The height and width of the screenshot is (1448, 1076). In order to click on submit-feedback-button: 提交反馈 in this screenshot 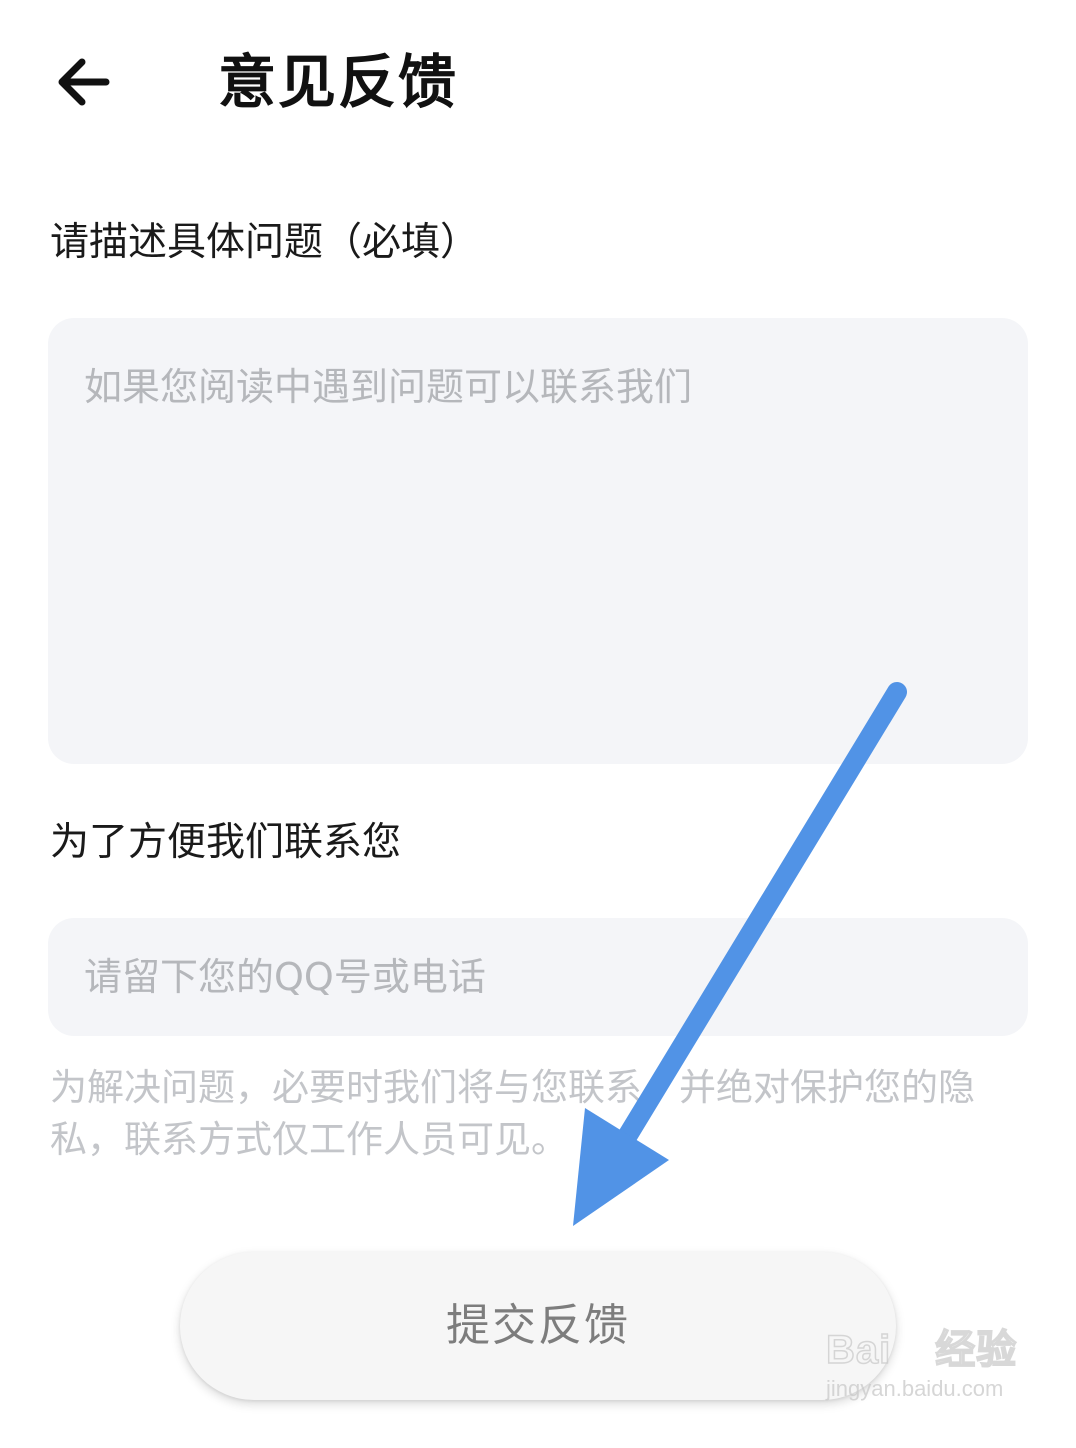, I will do `click(538, 1326)`.